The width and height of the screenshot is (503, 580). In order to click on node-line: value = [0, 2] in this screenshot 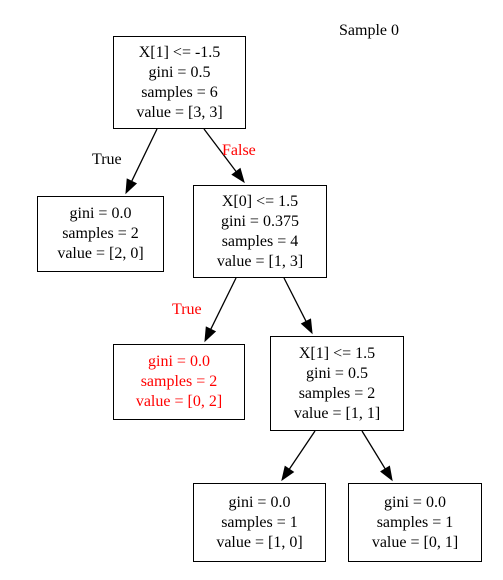, I will do `click(179, 401)`.